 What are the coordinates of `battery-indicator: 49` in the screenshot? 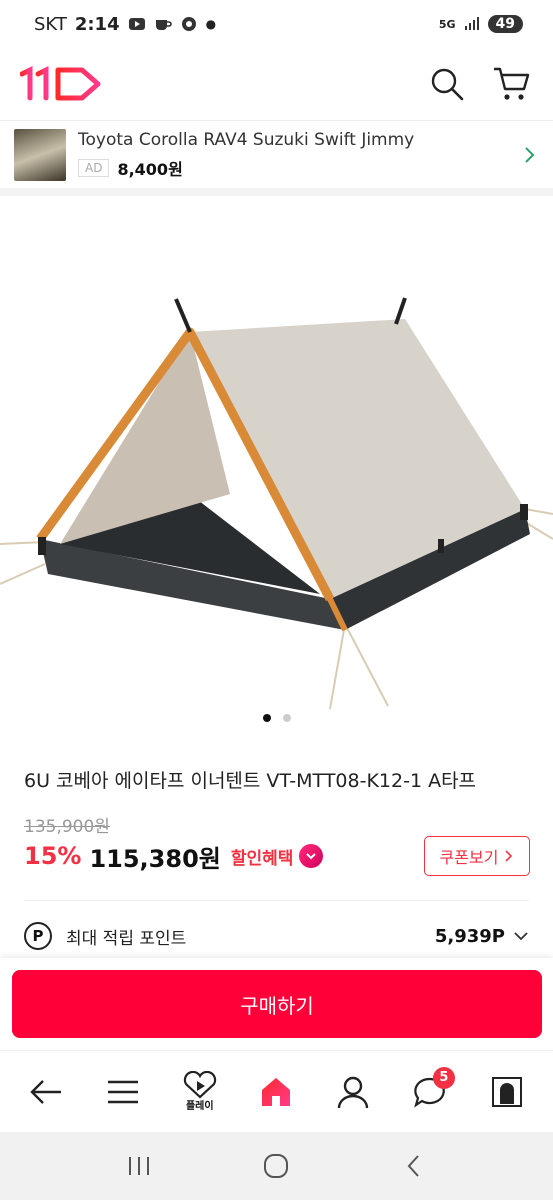 It's located at (505, 24).